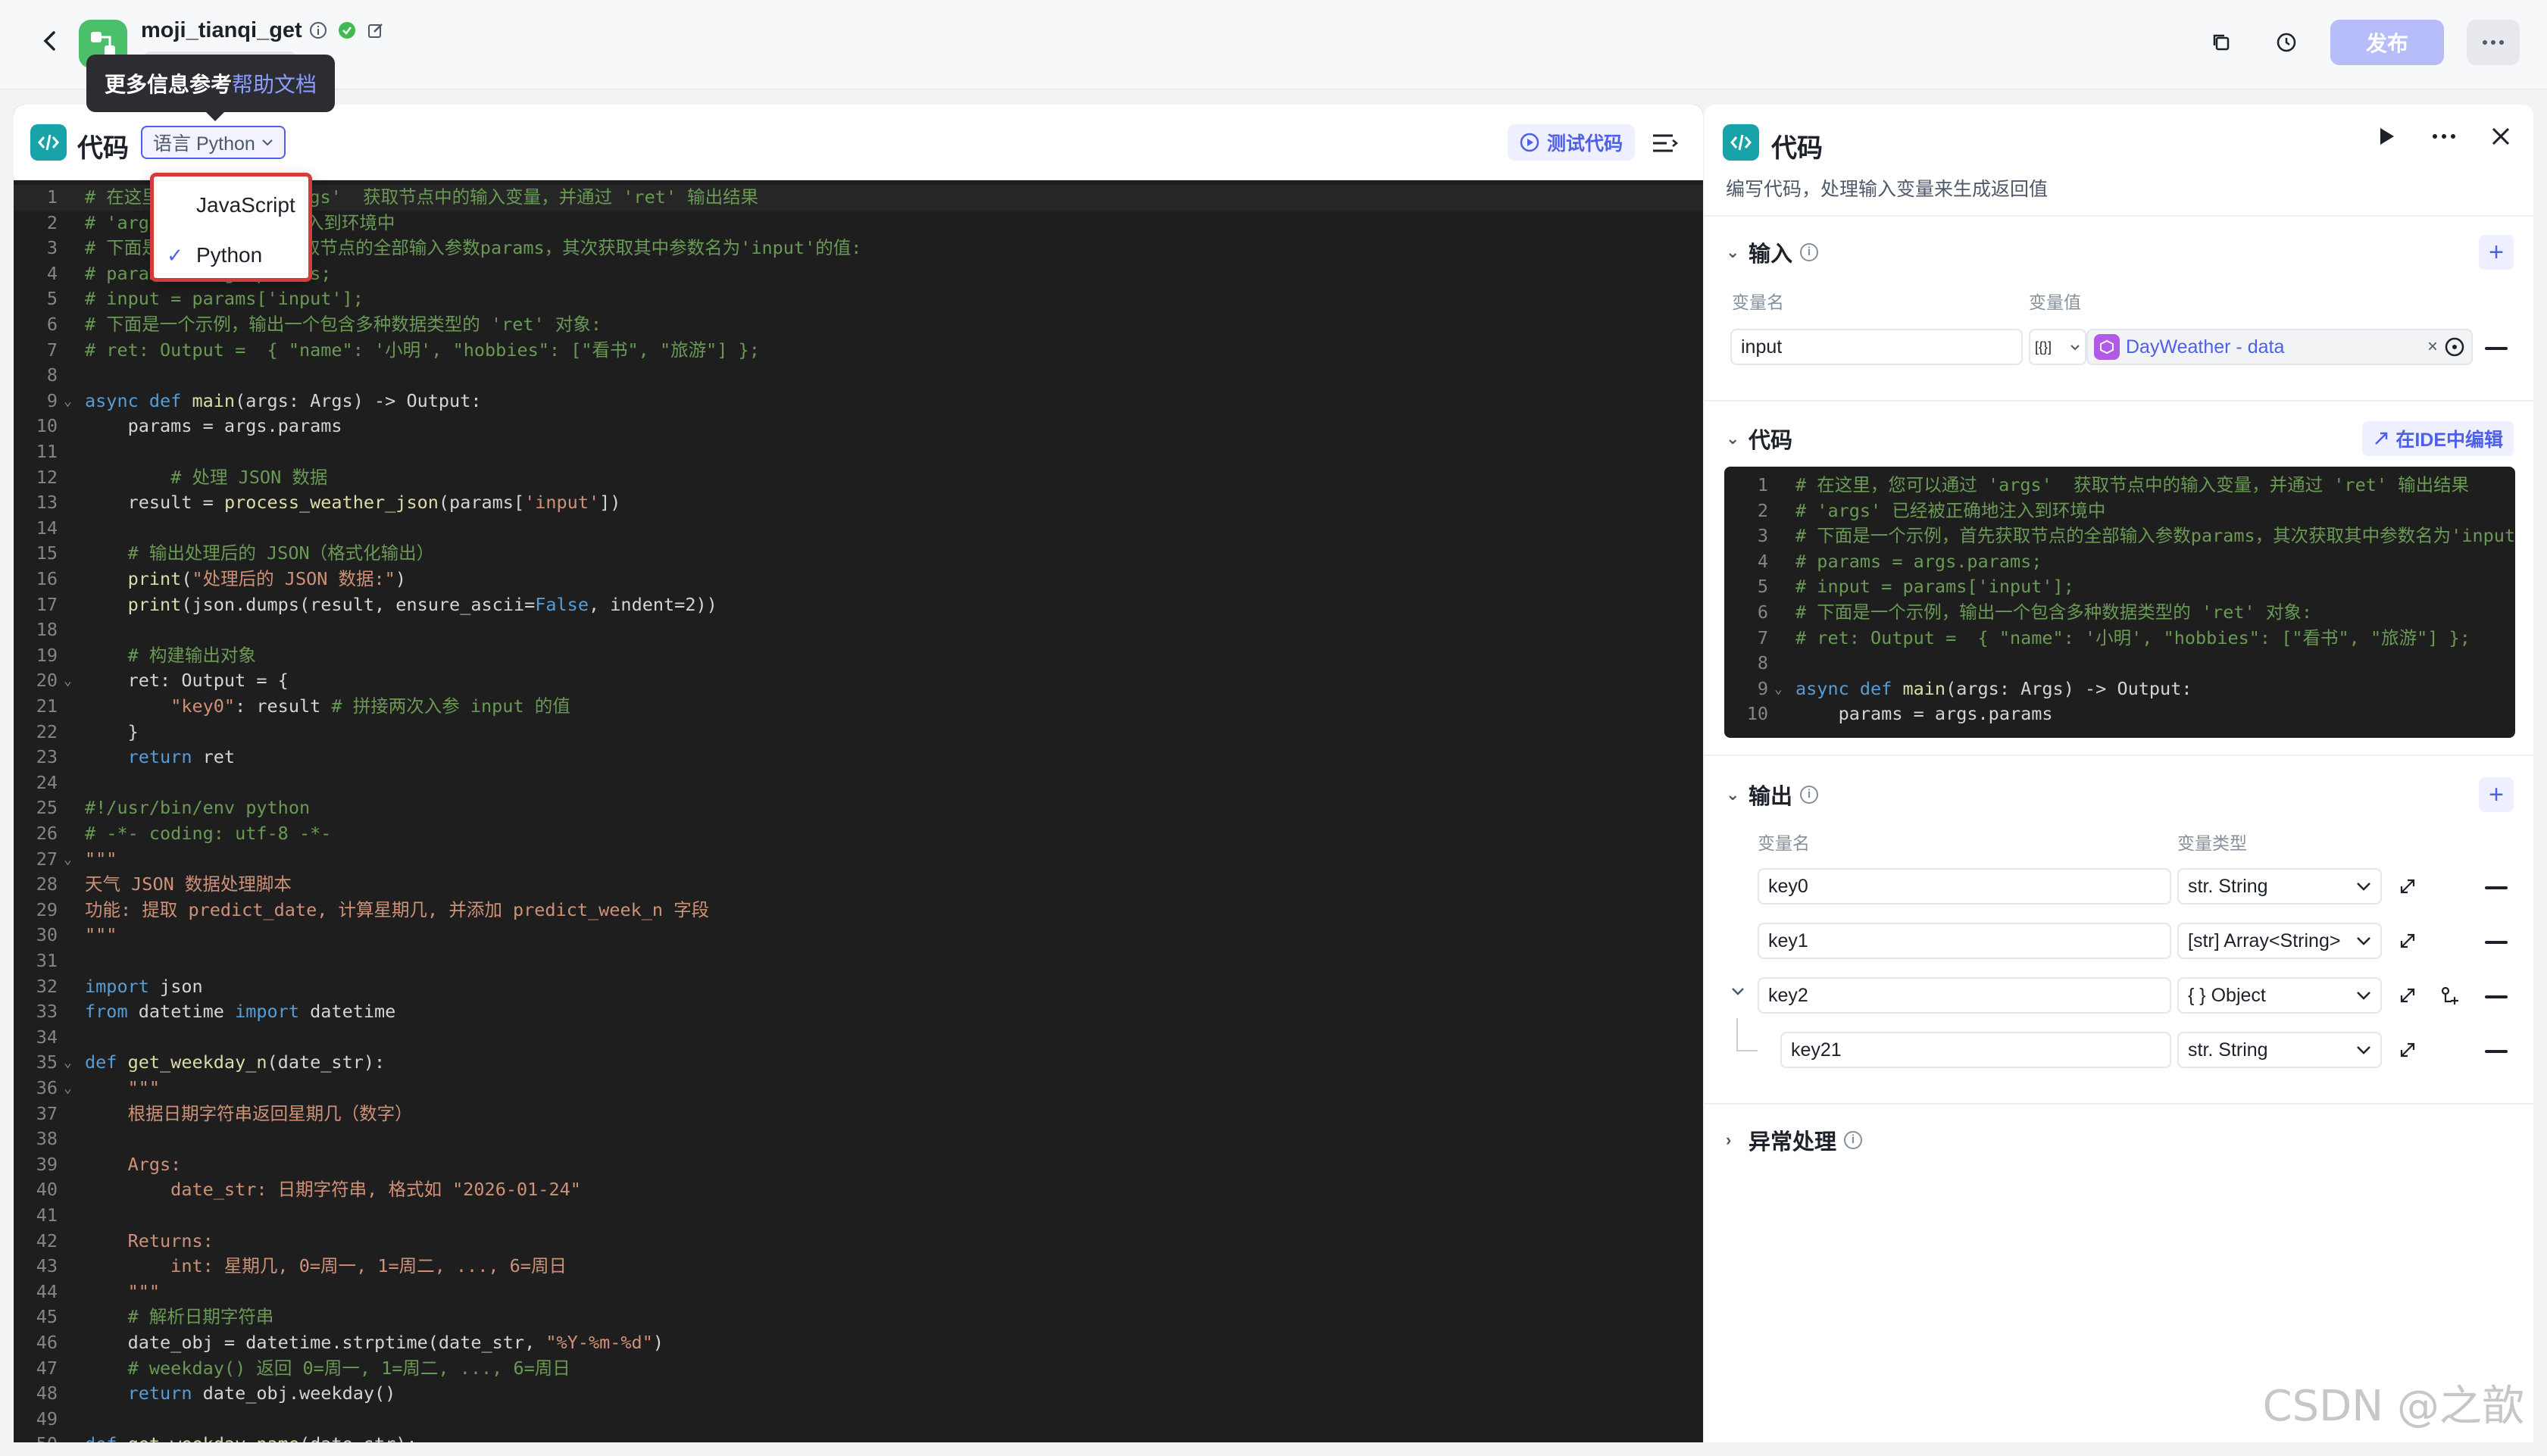 The width and height of the screenshot is (2547, 1456). What do you see at coordinates (2496, 794) in the screenshot?
I see `add-output-button: +` at bounding box center [2496, 794].